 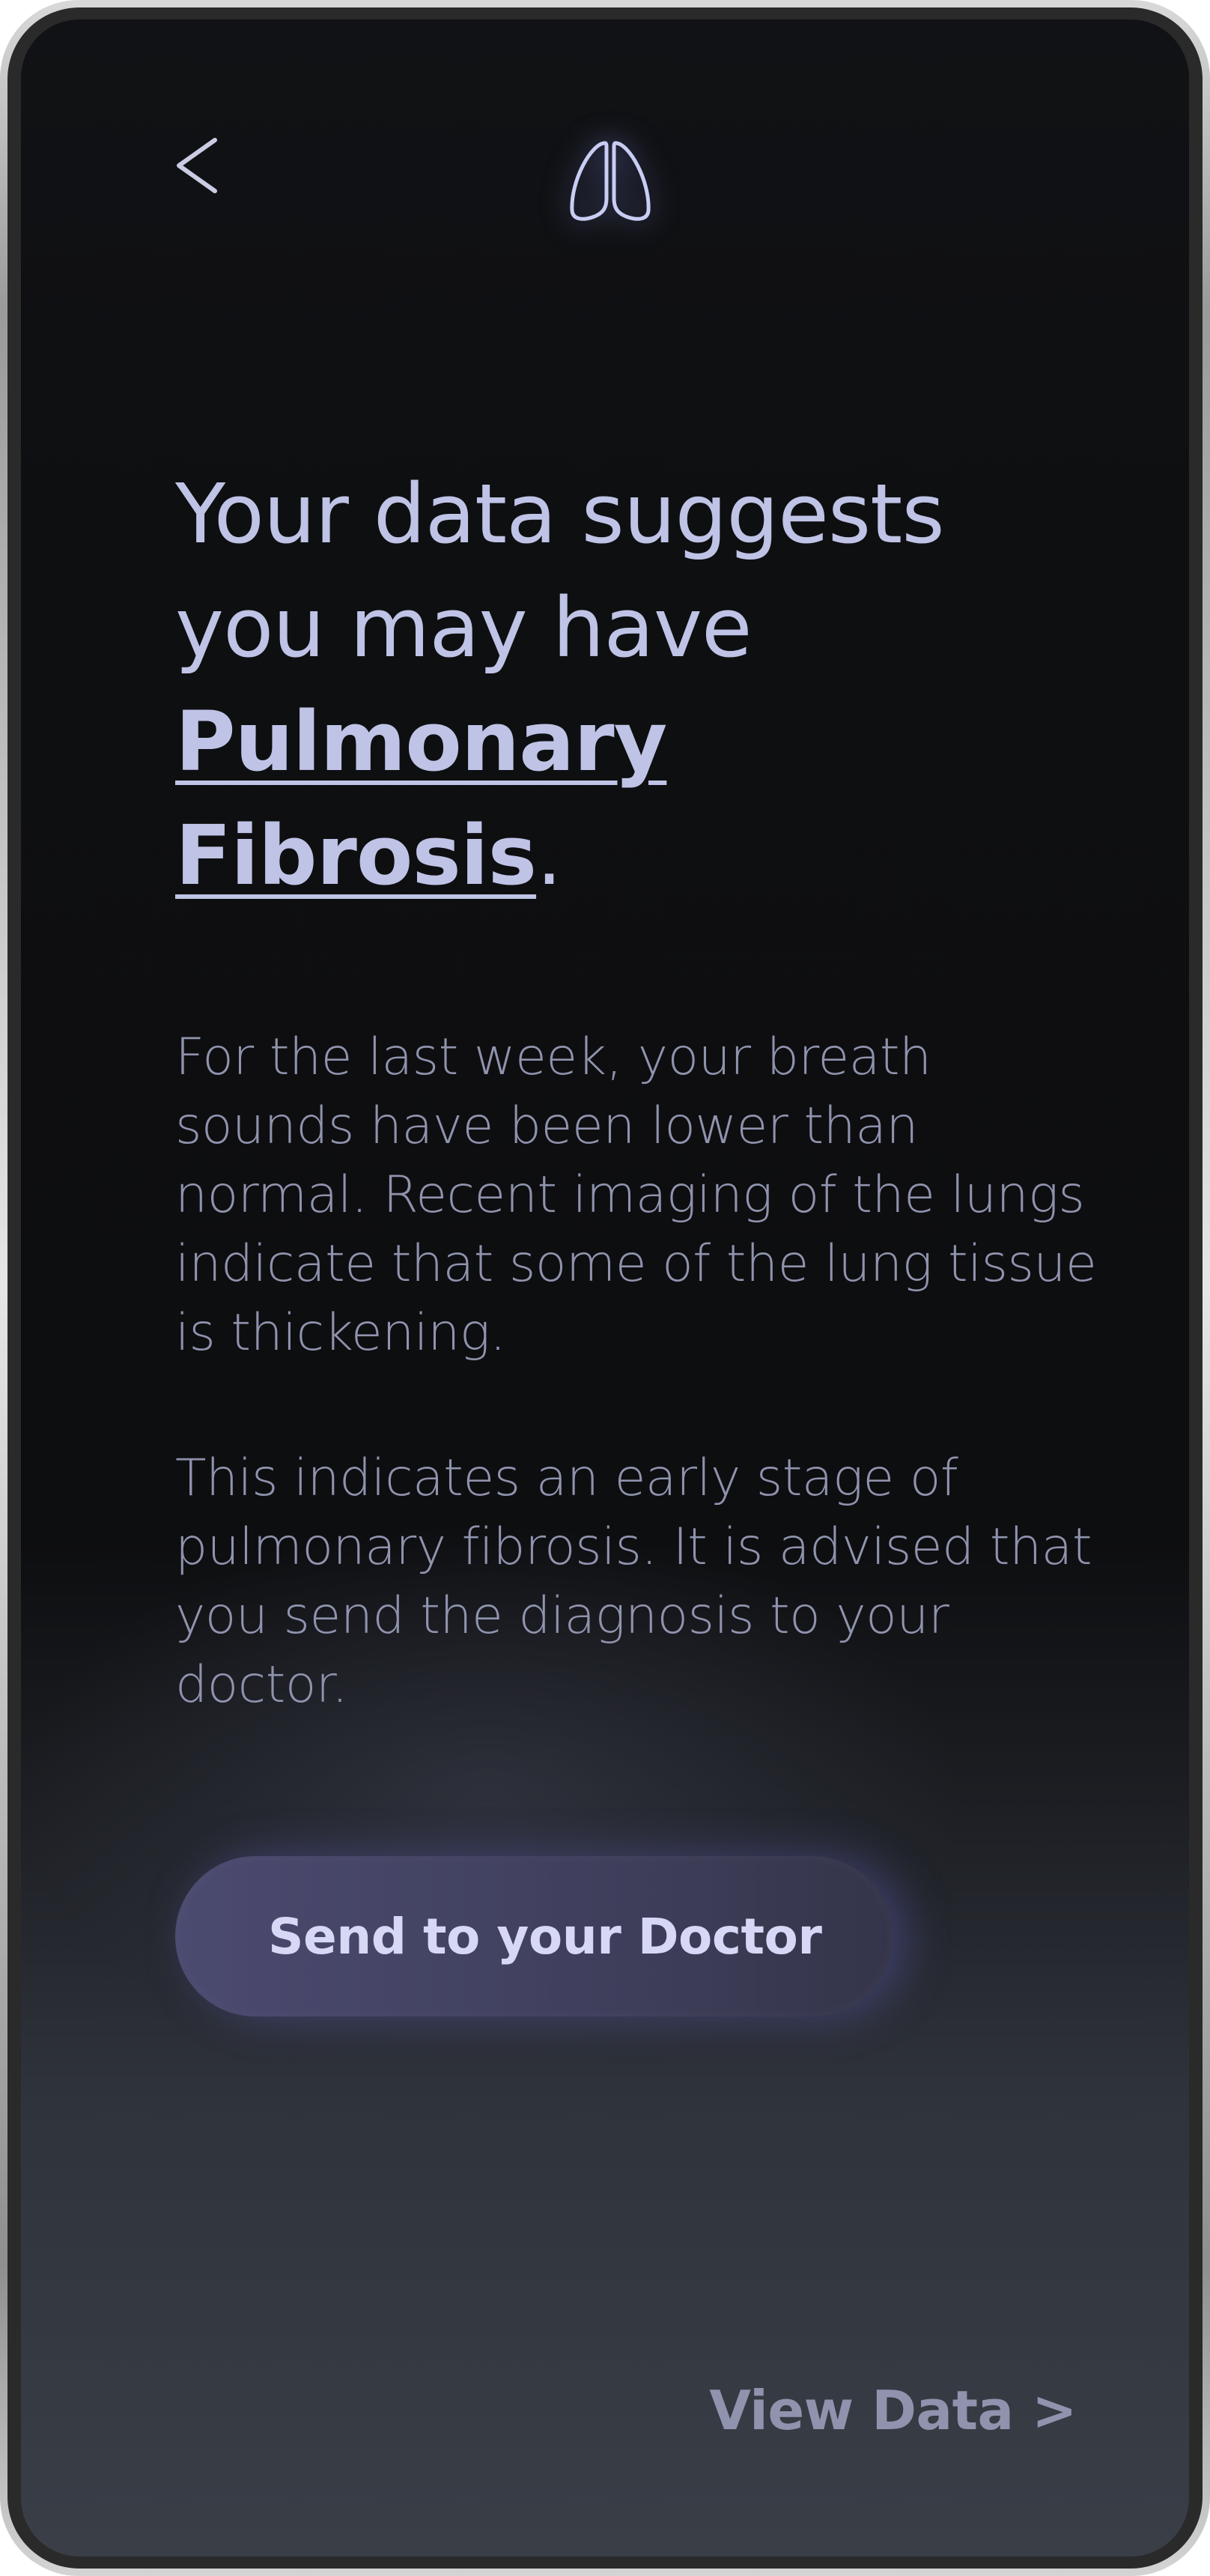 I want to click on back-button, so click(x=197, y=165).